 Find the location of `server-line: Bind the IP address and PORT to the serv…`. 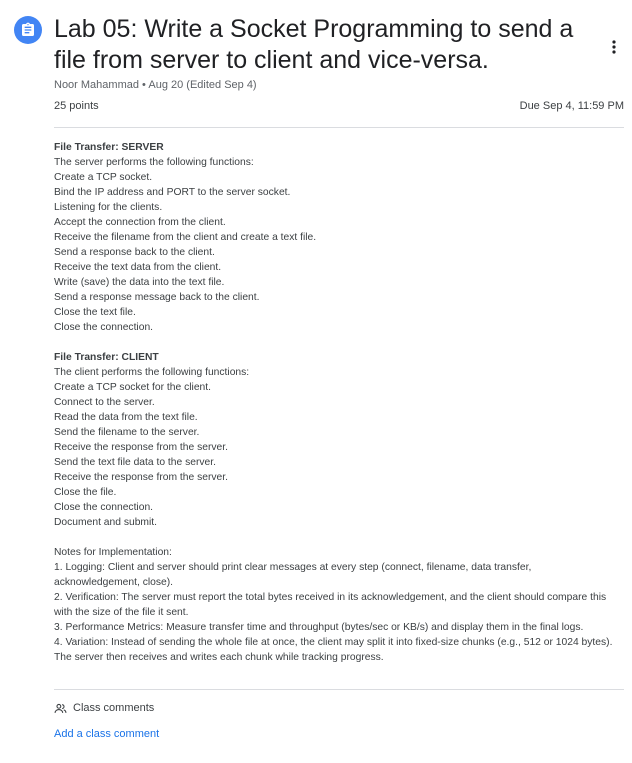

server-line: Bind the IP address and PORT to the serv… is located at coordinates (172, 192).